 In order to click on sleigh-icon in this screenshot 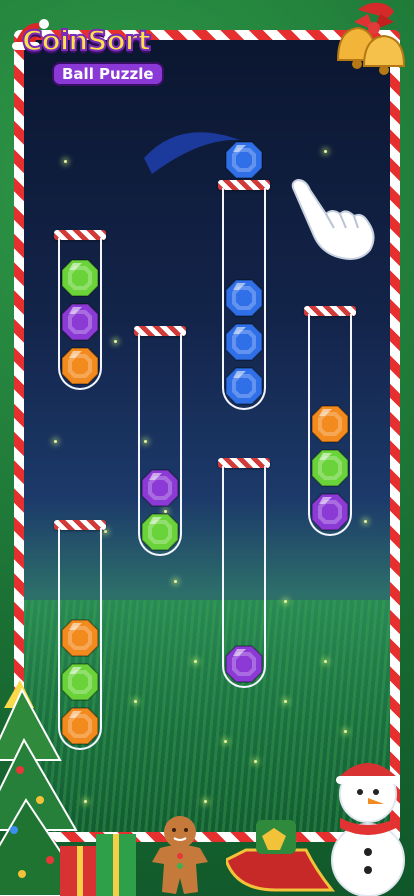, I will do `click(281, 856)`.